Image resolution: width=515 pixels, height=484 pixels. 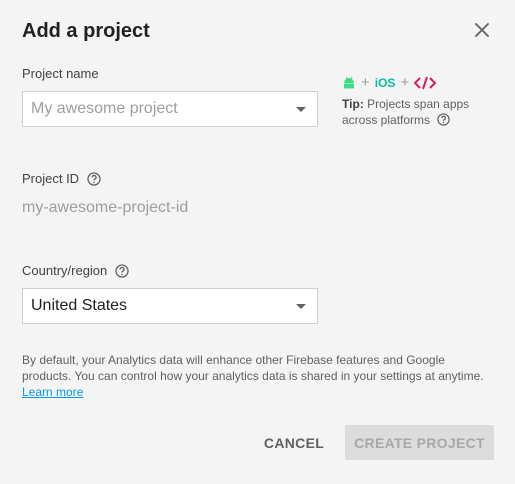 I want to click on tip-text: Tip: Projects span apps across platforms, so click(x=417, y=112).